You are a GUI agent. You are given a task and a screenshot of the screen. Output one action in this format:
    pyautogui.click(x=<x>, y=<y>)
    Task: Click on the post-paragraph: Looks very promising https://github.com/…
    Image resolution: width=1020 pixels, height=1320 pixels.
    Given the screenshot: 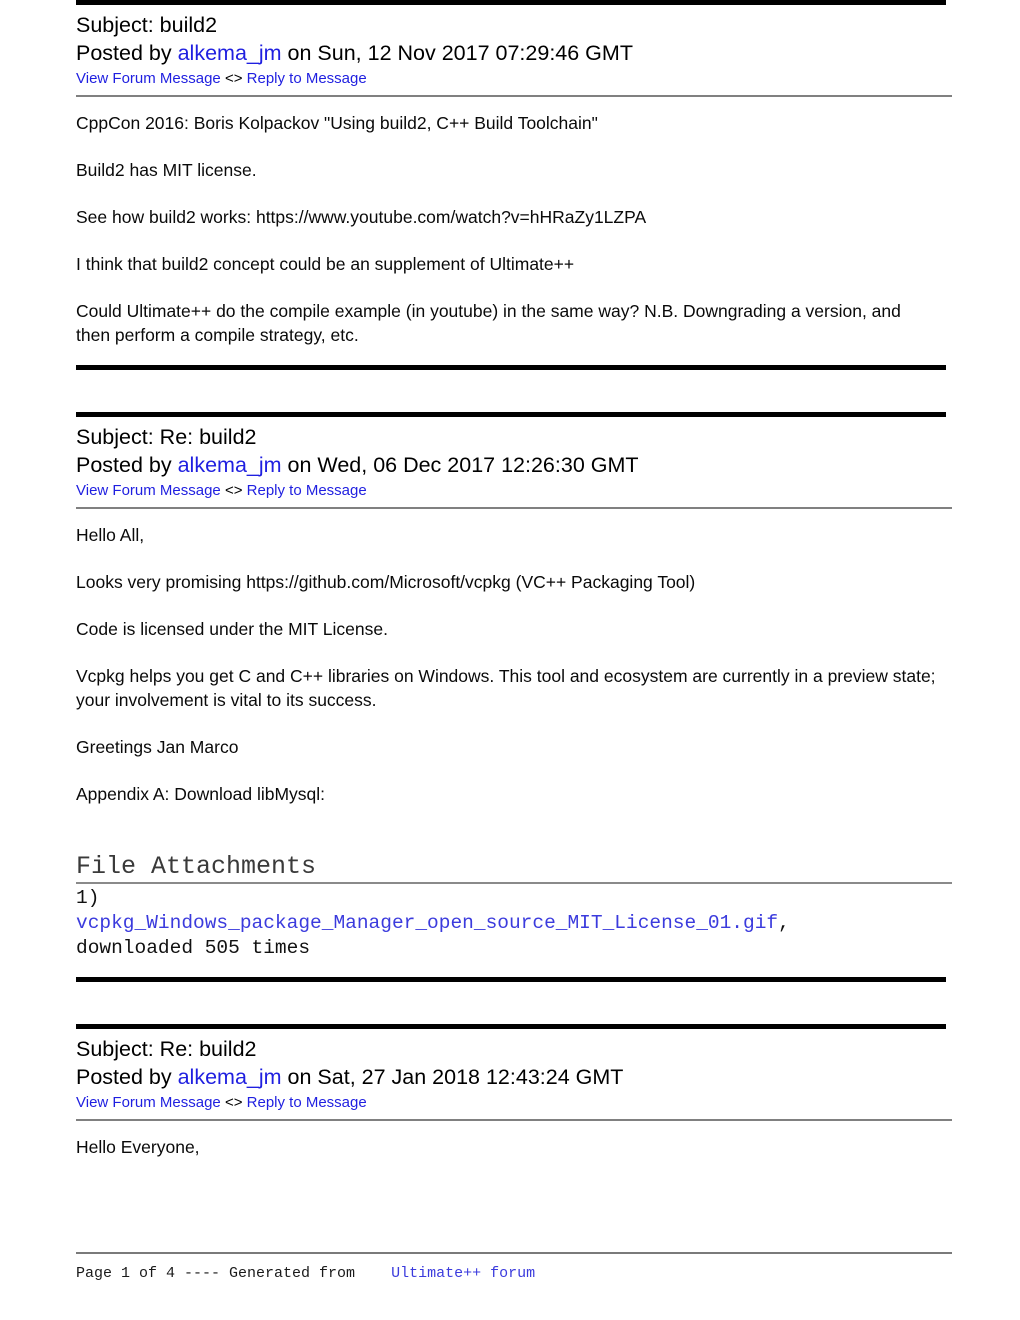 What is the action you would take?
    pyautogui.click(x=386, y=582)
    